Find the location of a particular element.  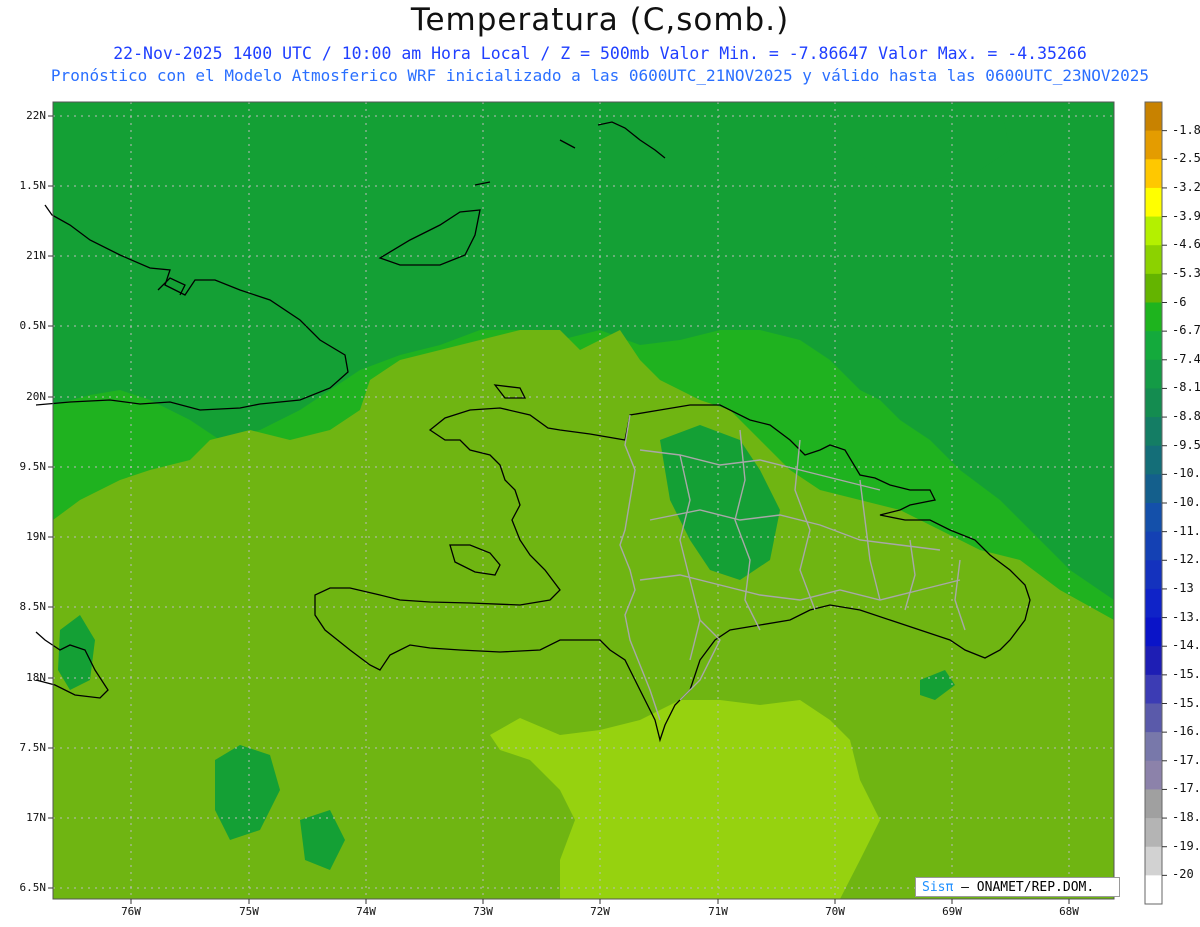

colorbar-label-25: -19.3 is located at coordinates (1186, 845).